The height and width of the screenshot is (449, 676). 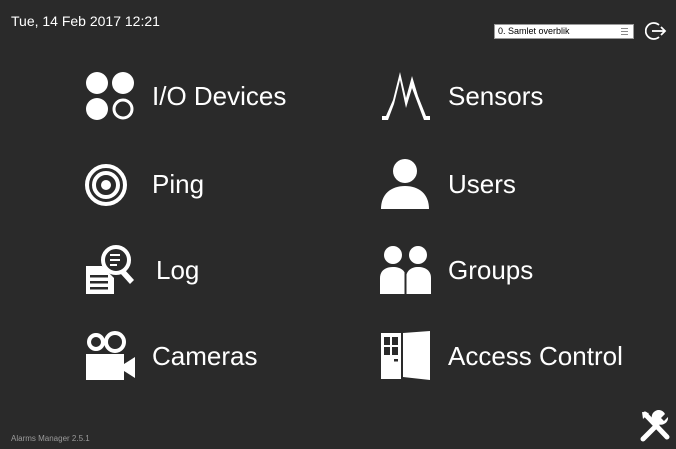 I want to click on view-select-dropdown: 0. Samlet overblik, so click(x=564, y=31).